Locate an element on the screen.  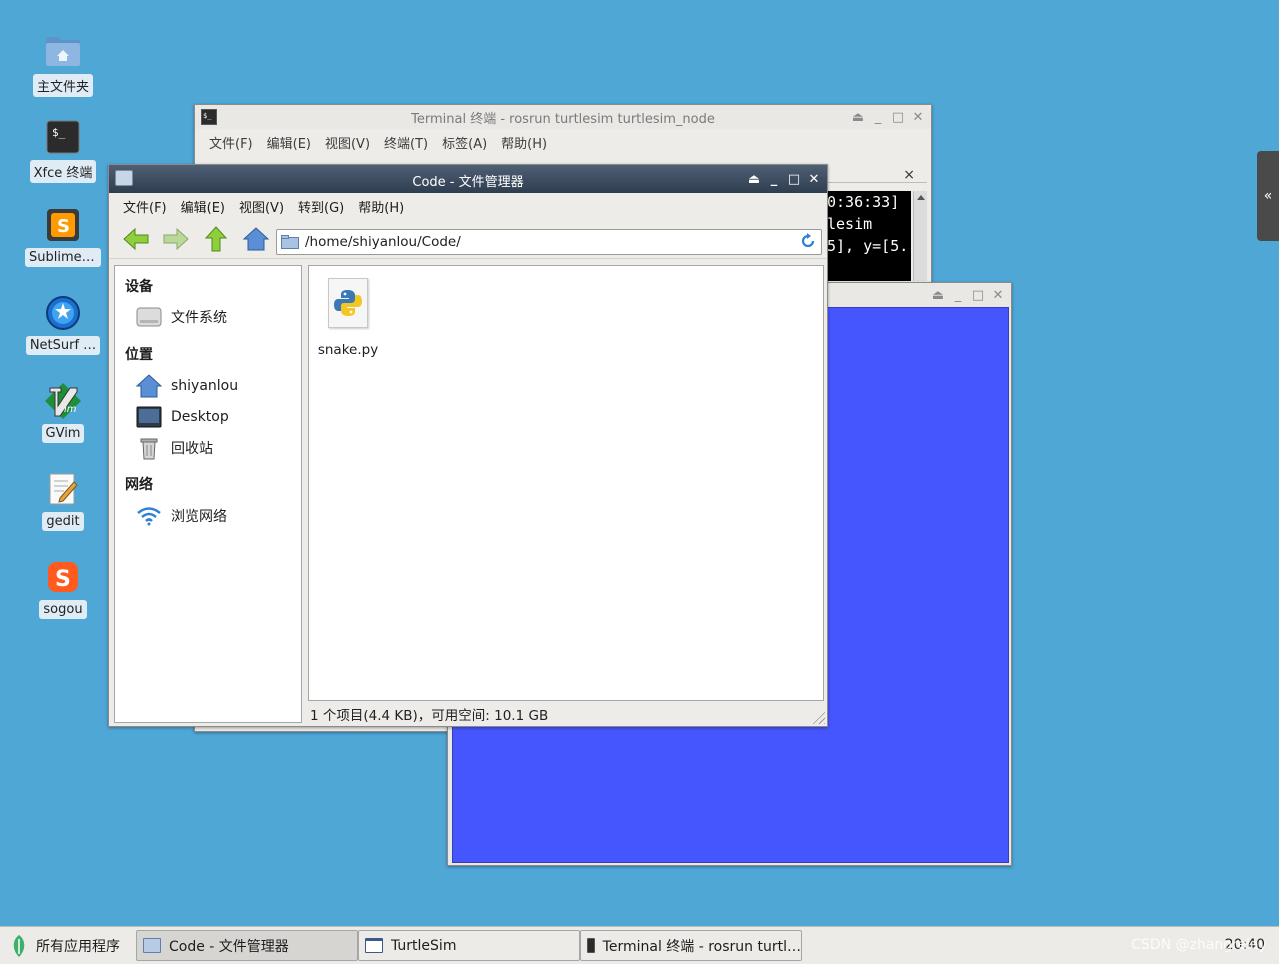
sidebar-heading-places: 位置 is located at coordinates (139, 355).